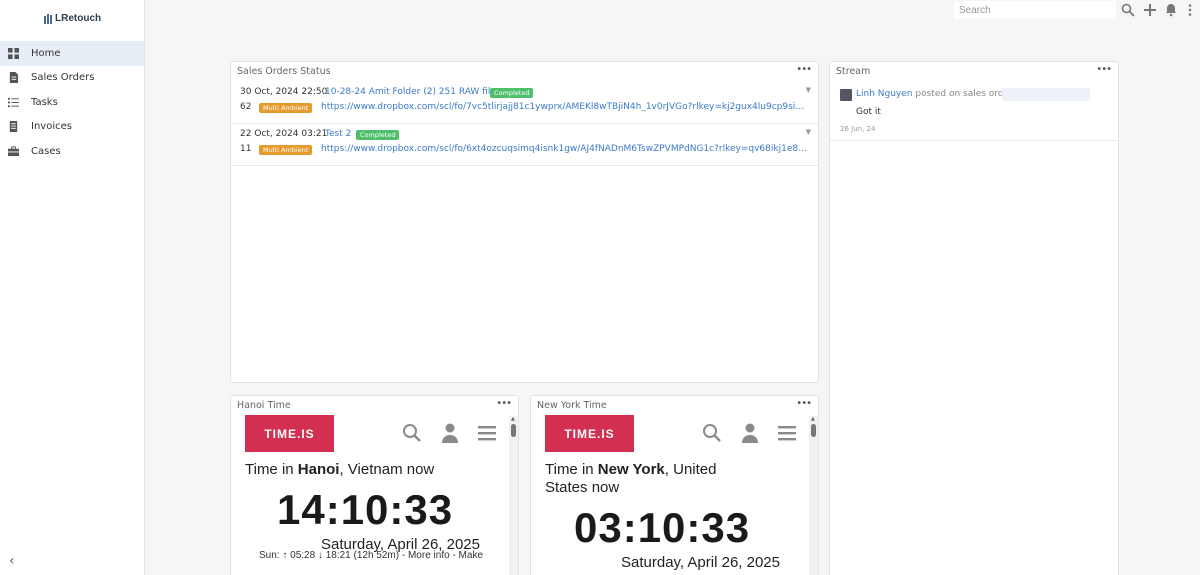 The height and width of the screenshot is (575, 1200). I want to click on order-count: 11, so click(246, 149).